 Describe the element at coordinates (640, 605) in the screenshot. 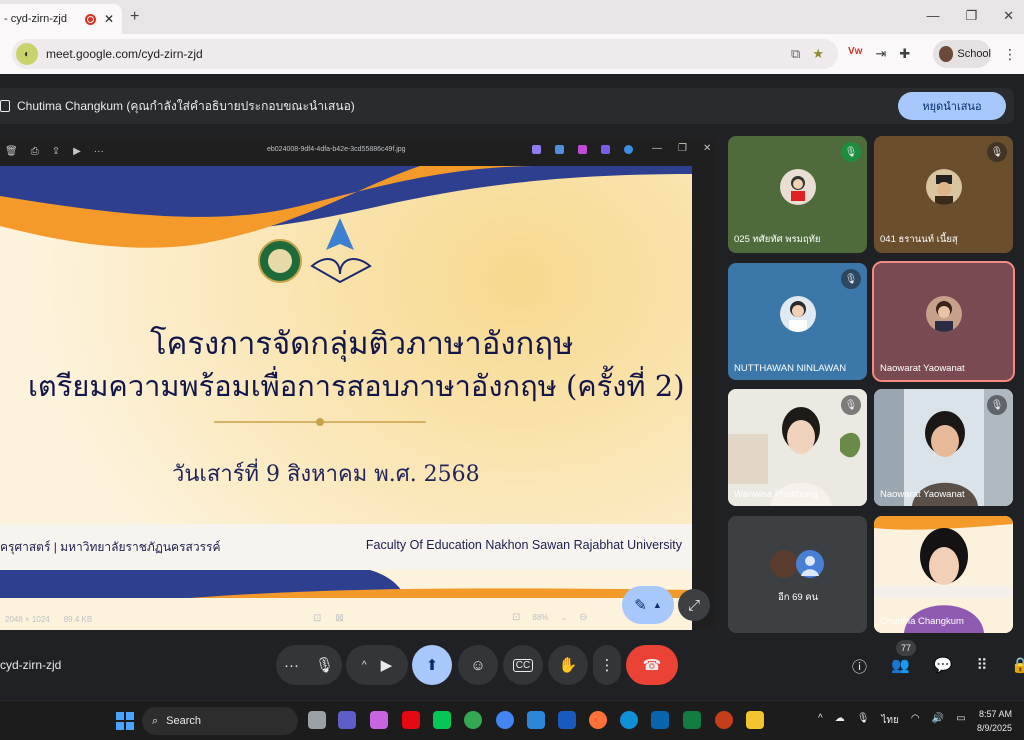

I see `pen-icon: ✎` at that location.